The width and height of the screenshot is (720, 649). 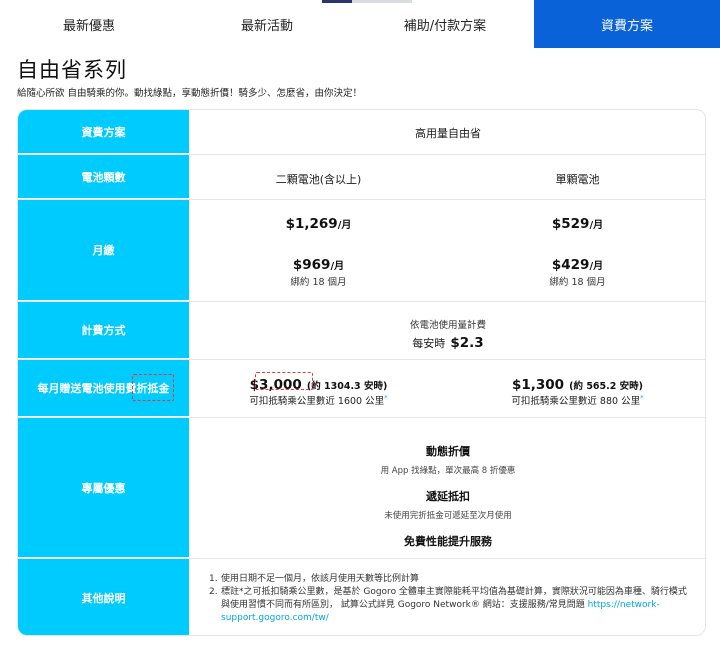 What do you see at coordinates (72, 70) in the screenshot?
I see `page-title: 自由省系列` at bounding box center [72, 70].